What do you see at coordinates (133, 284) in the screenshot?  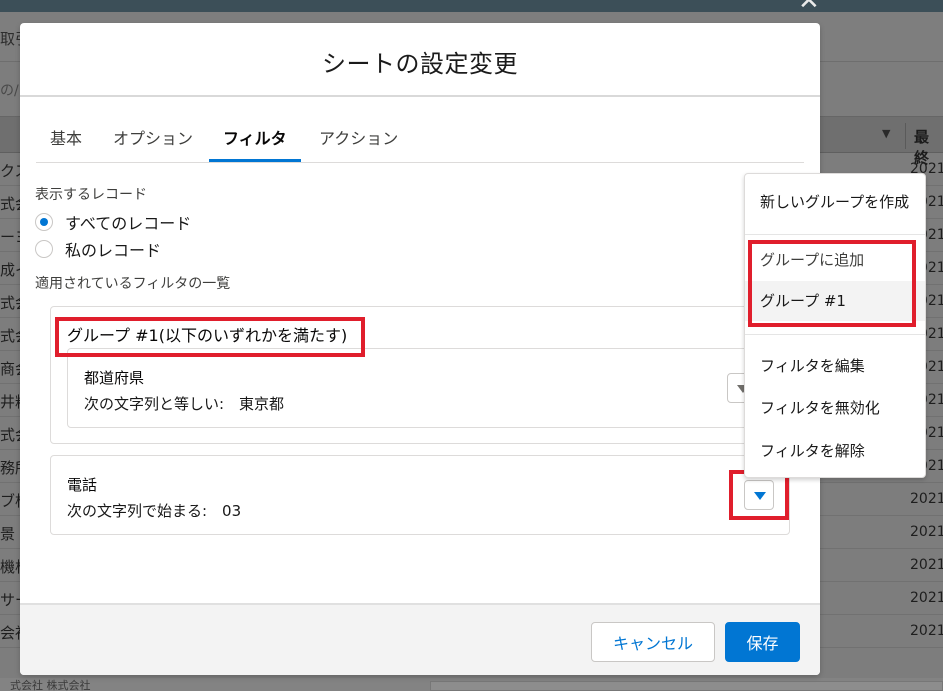 I see `applied-filters-label: 適用されているフィルタの一覧` at bounding box center [133, 284].